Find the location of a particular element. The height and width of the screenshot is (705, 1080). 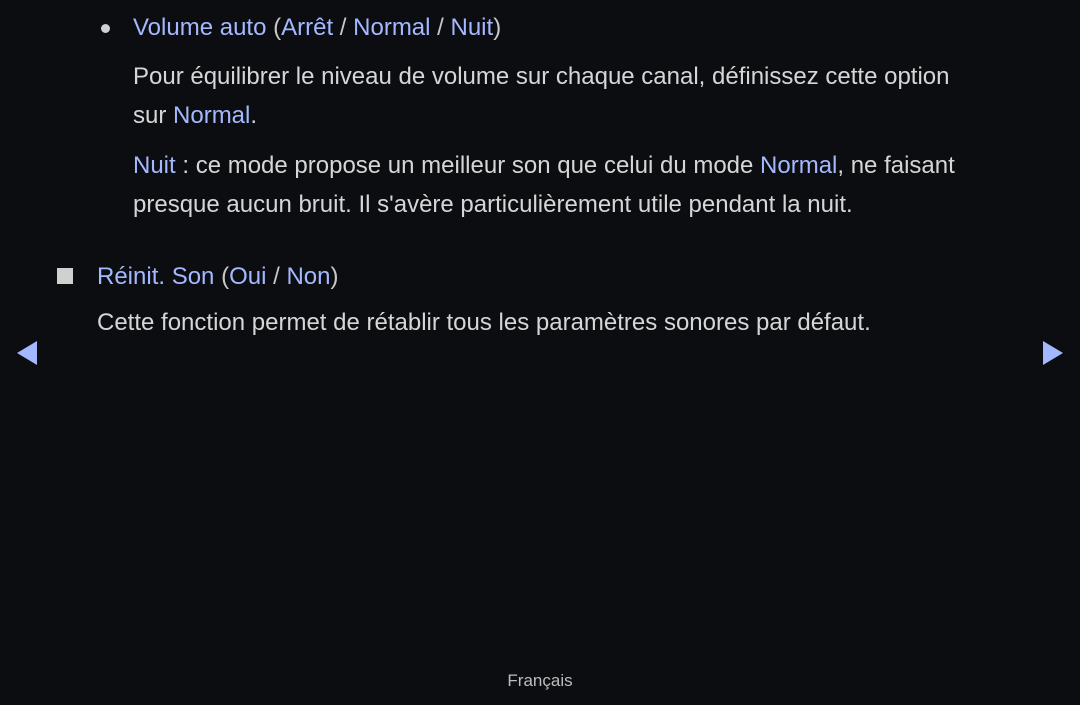

normal-highlight-2: Normal is located at coordinates (799, 165).